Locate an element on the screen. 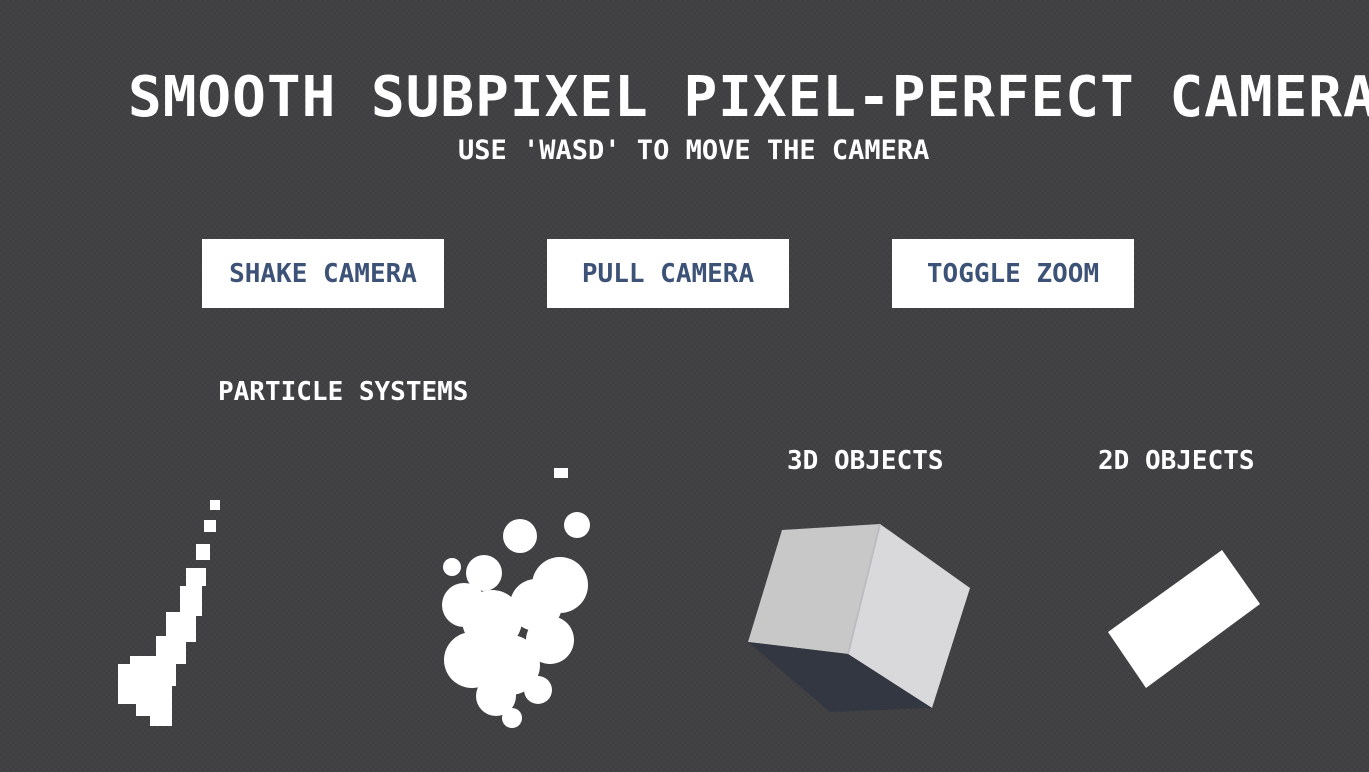  page-subtitle: USE 'WASD' TO MOVE THE CAMERA is located at coordinates (694, 150).